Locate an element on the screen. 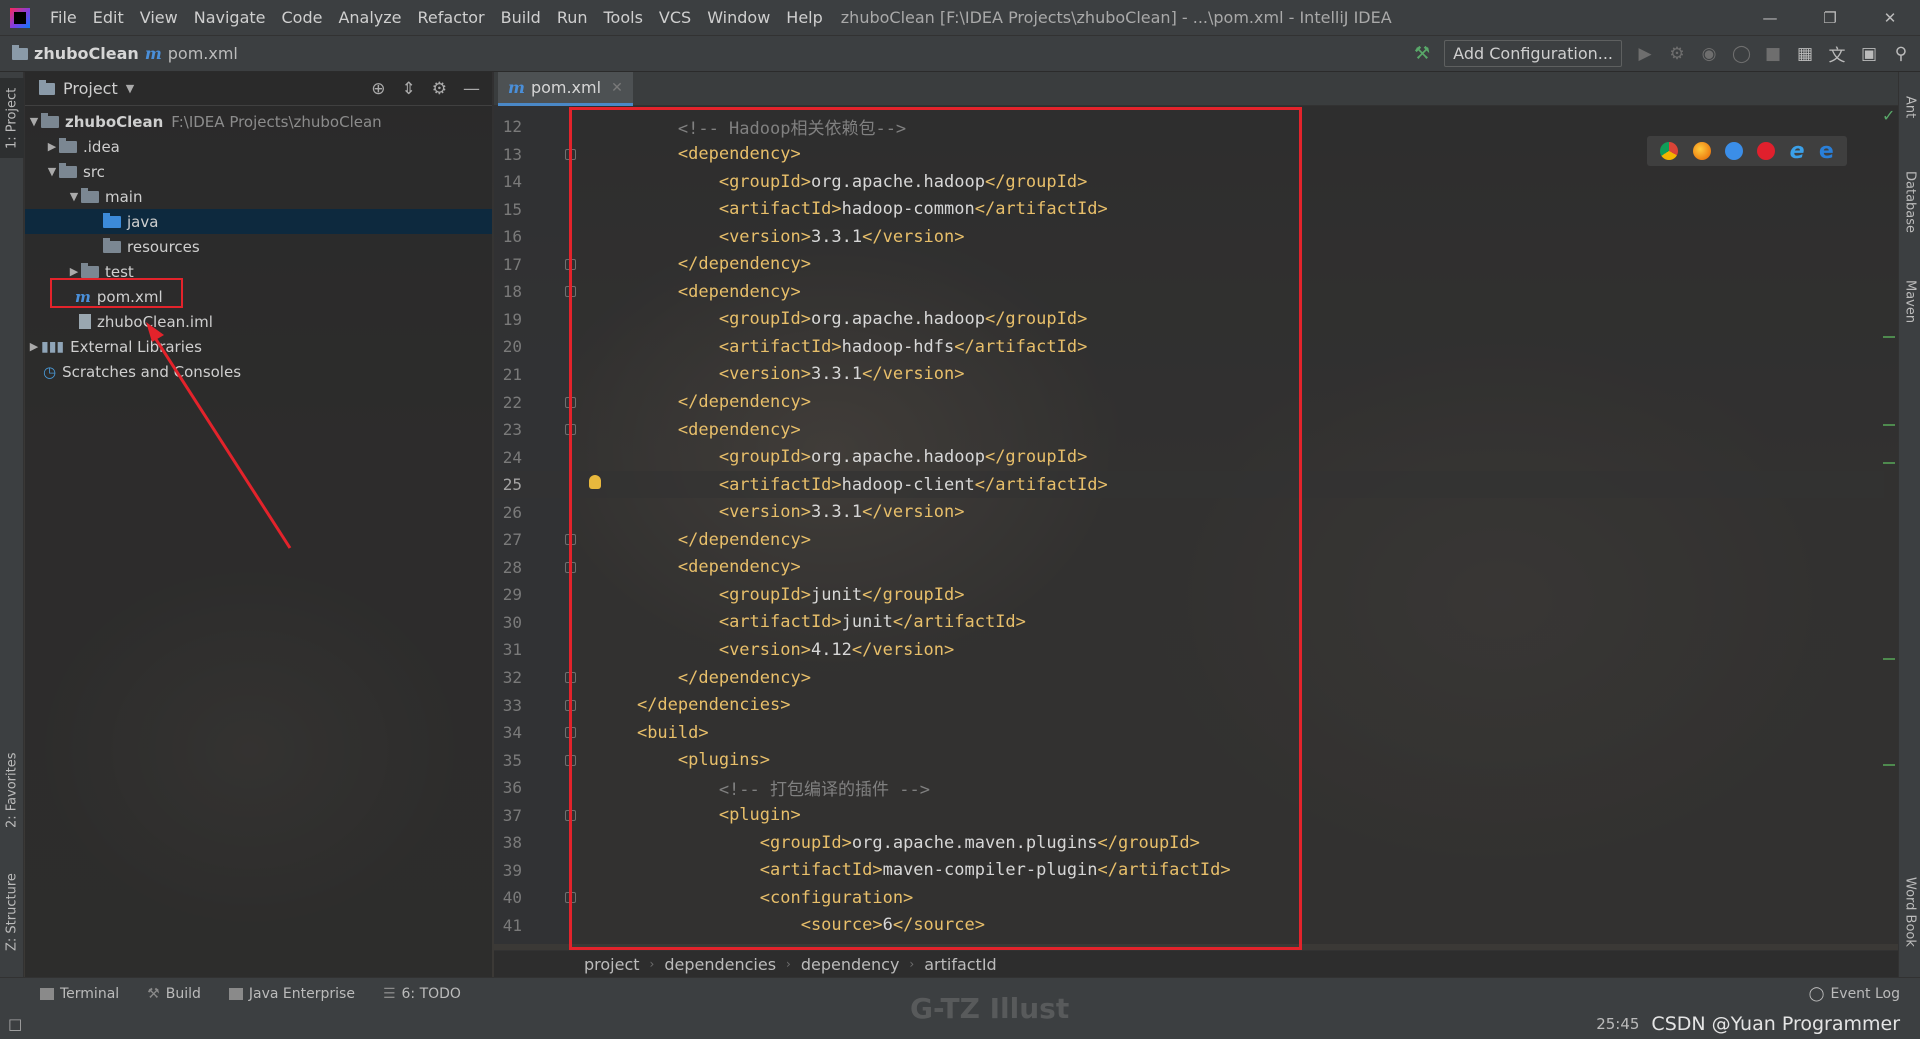  tree-item-project-root: ▼ zhuboClean F:\IDEA Projects\zhuboClean is located at coordinates (258, 121).